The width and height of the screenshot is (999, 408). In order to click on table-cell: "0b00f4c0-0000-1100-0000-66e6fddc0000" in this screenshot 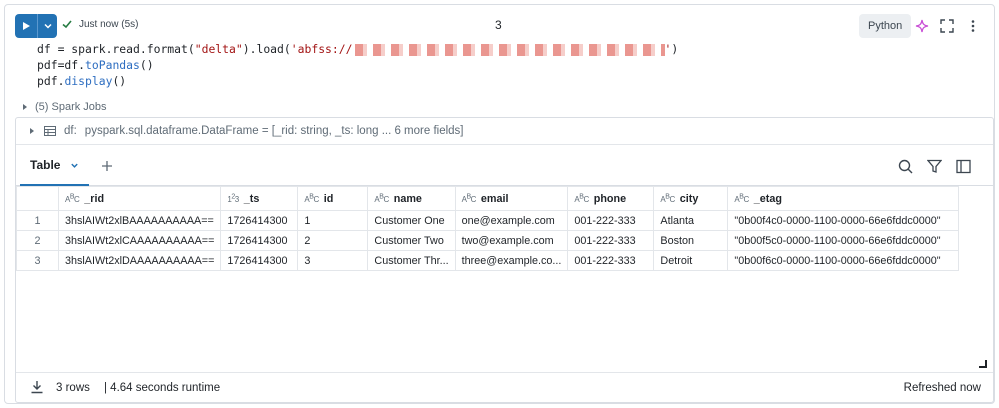, I will do `click(843, 220)`.